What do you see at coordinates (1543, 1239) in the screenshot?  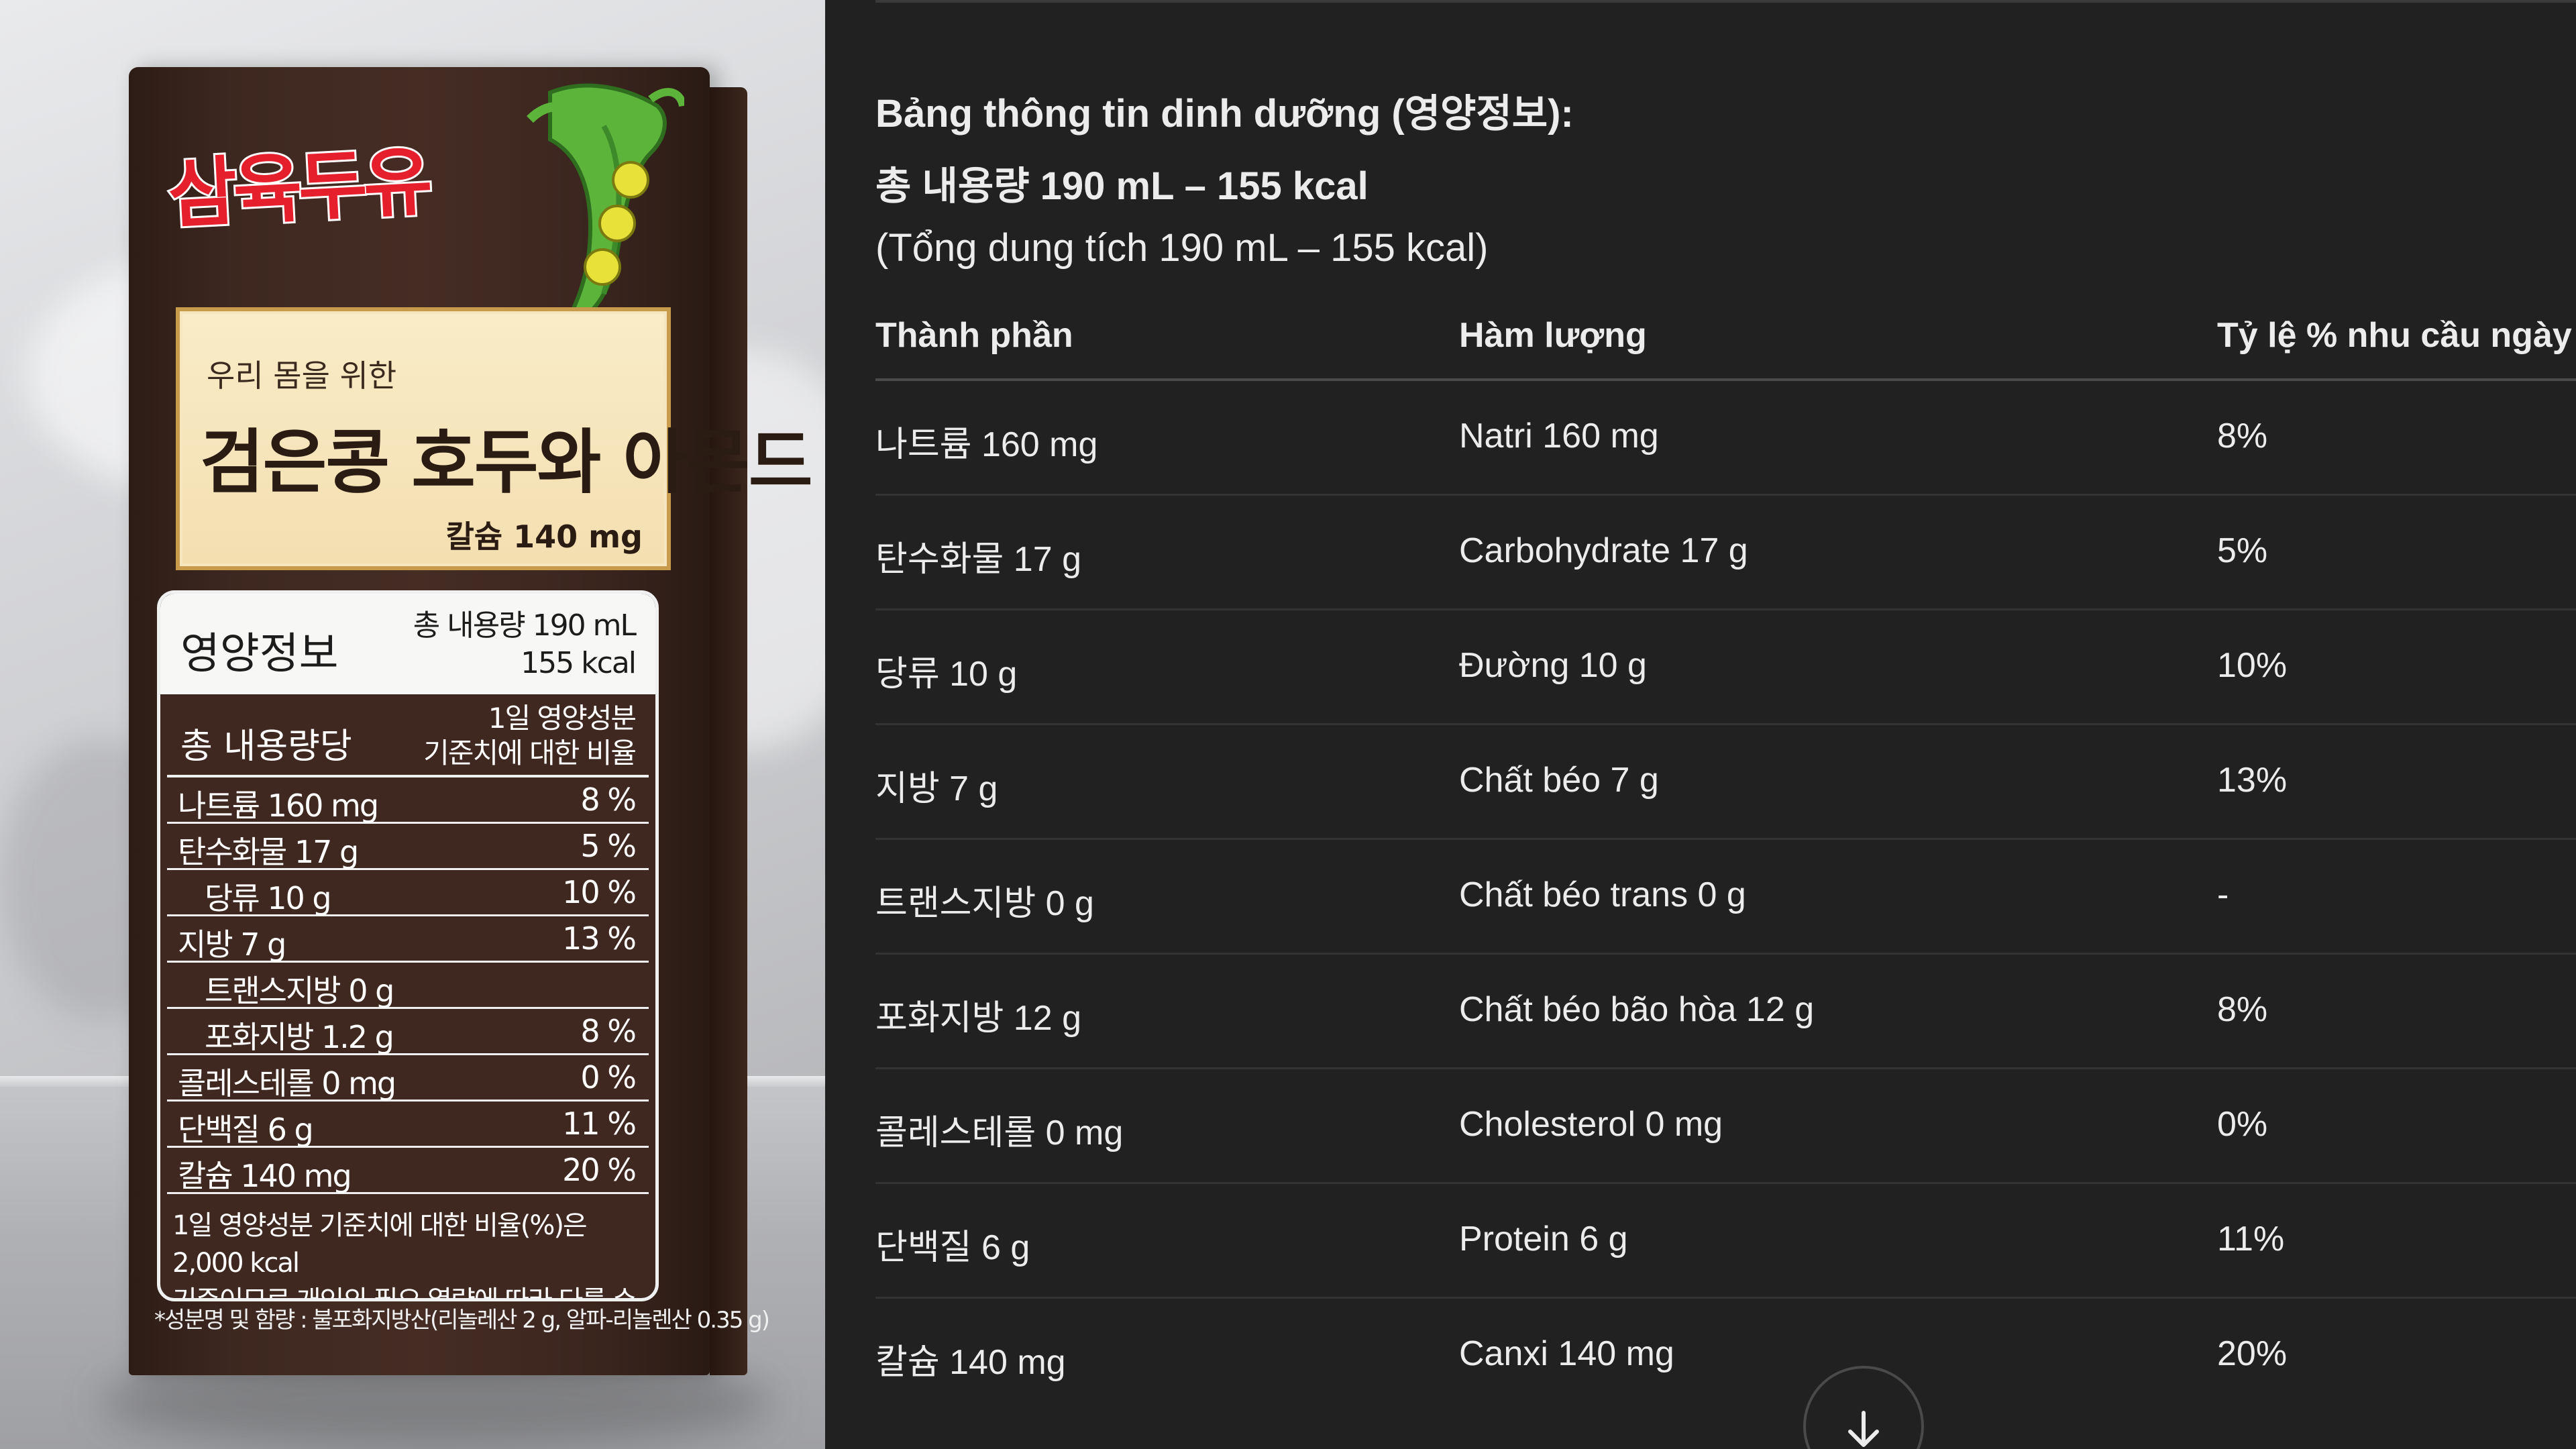 I see `cell-vietnamese: Protein 6 g` at bounding box center [1543, 1239].